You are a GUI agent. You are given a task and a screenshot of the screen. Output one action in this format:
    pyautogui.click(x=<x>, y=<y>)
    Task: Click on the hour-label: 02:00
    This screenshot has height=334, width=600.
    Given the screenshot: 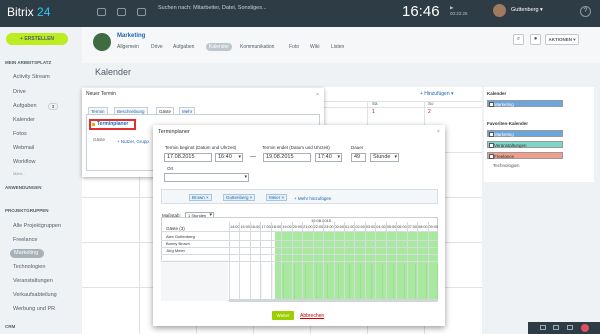 What is the action you would take?
    pyautogui.click(x=360, y=227)
    